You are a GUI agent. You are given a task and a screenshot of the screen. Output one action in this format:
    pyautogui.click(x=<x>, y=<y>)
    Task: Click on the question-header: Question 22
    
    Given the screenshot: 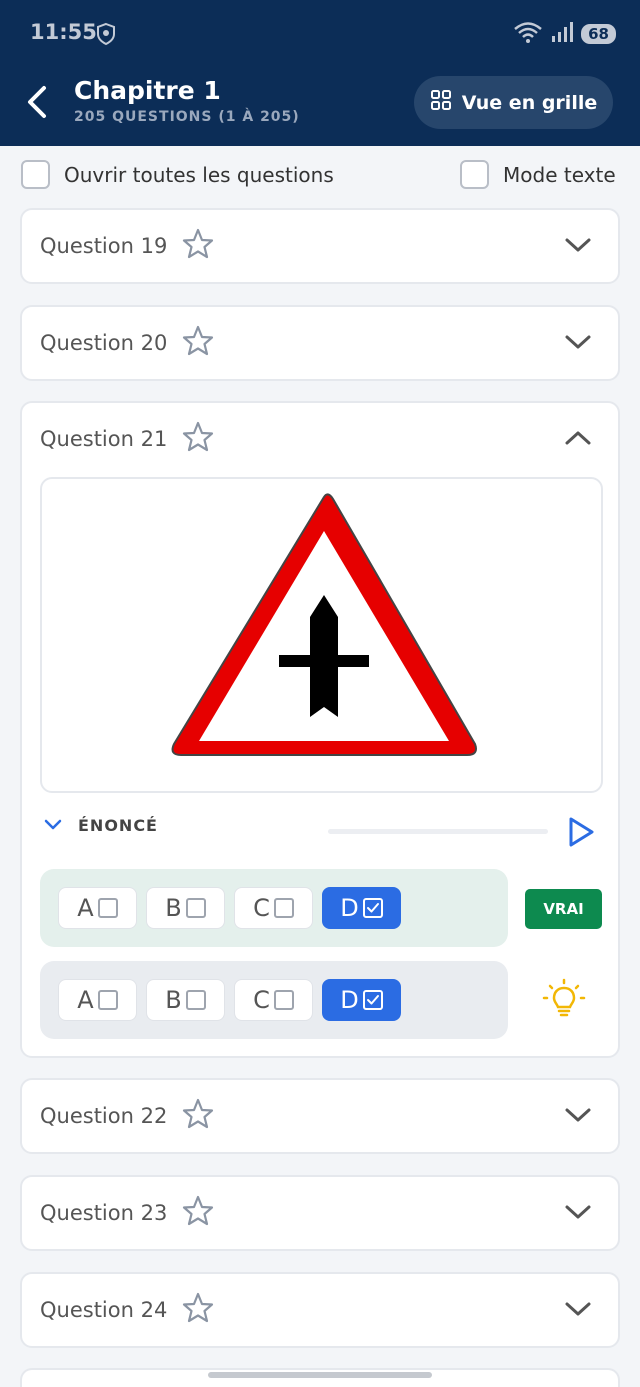 What is the action you would take?
    pyautogui.click(x=319, y=1116)
    